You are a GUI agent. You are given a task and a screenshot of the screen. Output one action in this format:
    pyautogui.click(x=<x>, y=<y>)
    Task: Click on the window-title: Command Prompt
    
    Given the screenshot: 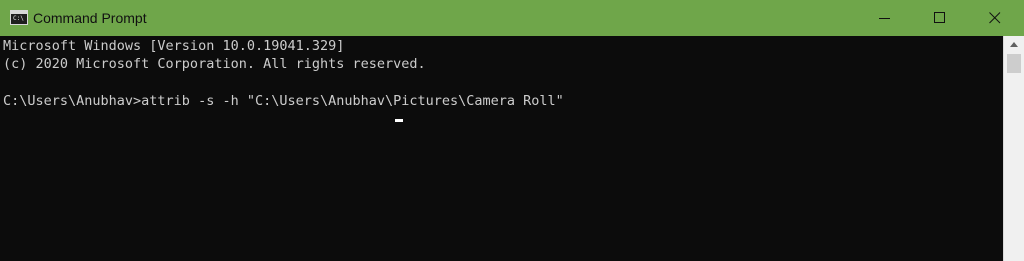 What is the action you would take?
    pyautogui.click(x=90, y=18)
    